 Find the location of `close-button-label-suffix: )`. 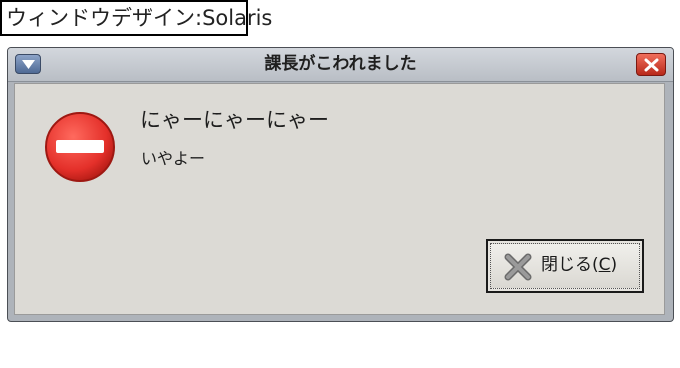

close-button-label-suffix: ) is located at coordinates (614, 265).